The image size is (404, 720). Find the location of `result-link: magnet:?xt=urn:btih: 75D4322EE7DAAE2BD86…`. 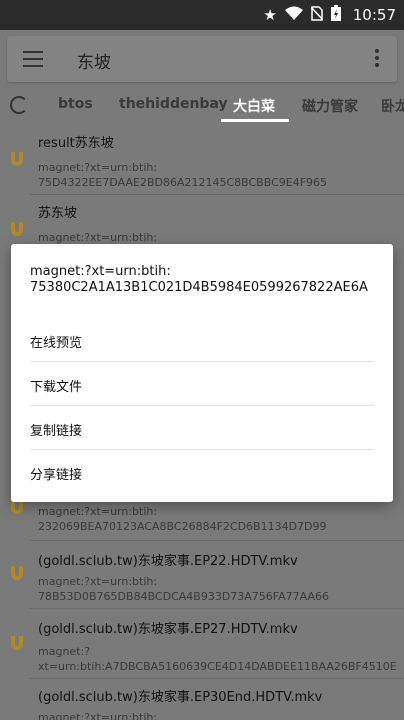

result-link: magnet:?xt=urn:btih: 75D4322EE7DAAE2BD86… is located at coordinates (183, 175).